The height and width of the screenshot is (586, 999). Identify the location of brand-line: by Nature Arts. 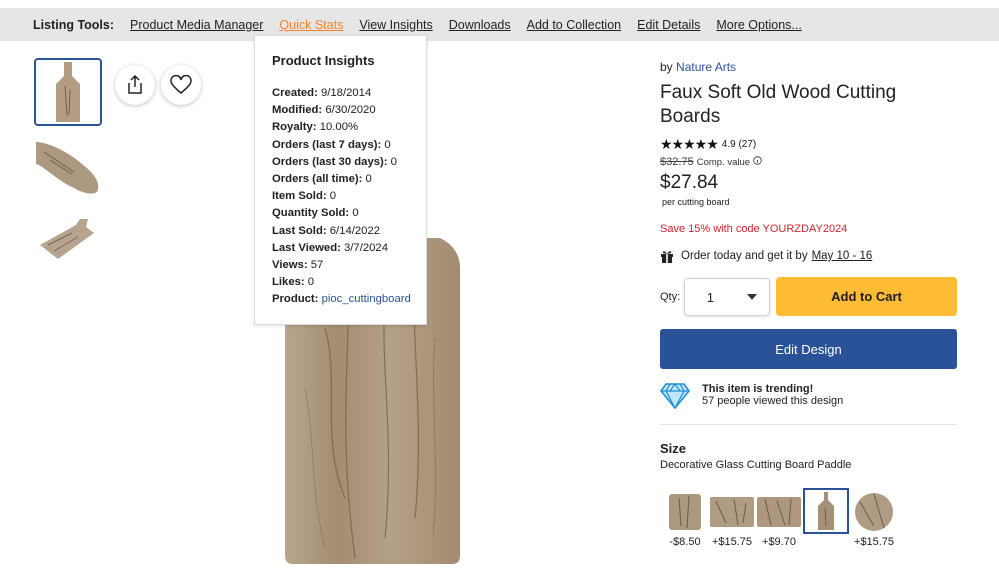
(698, 67).